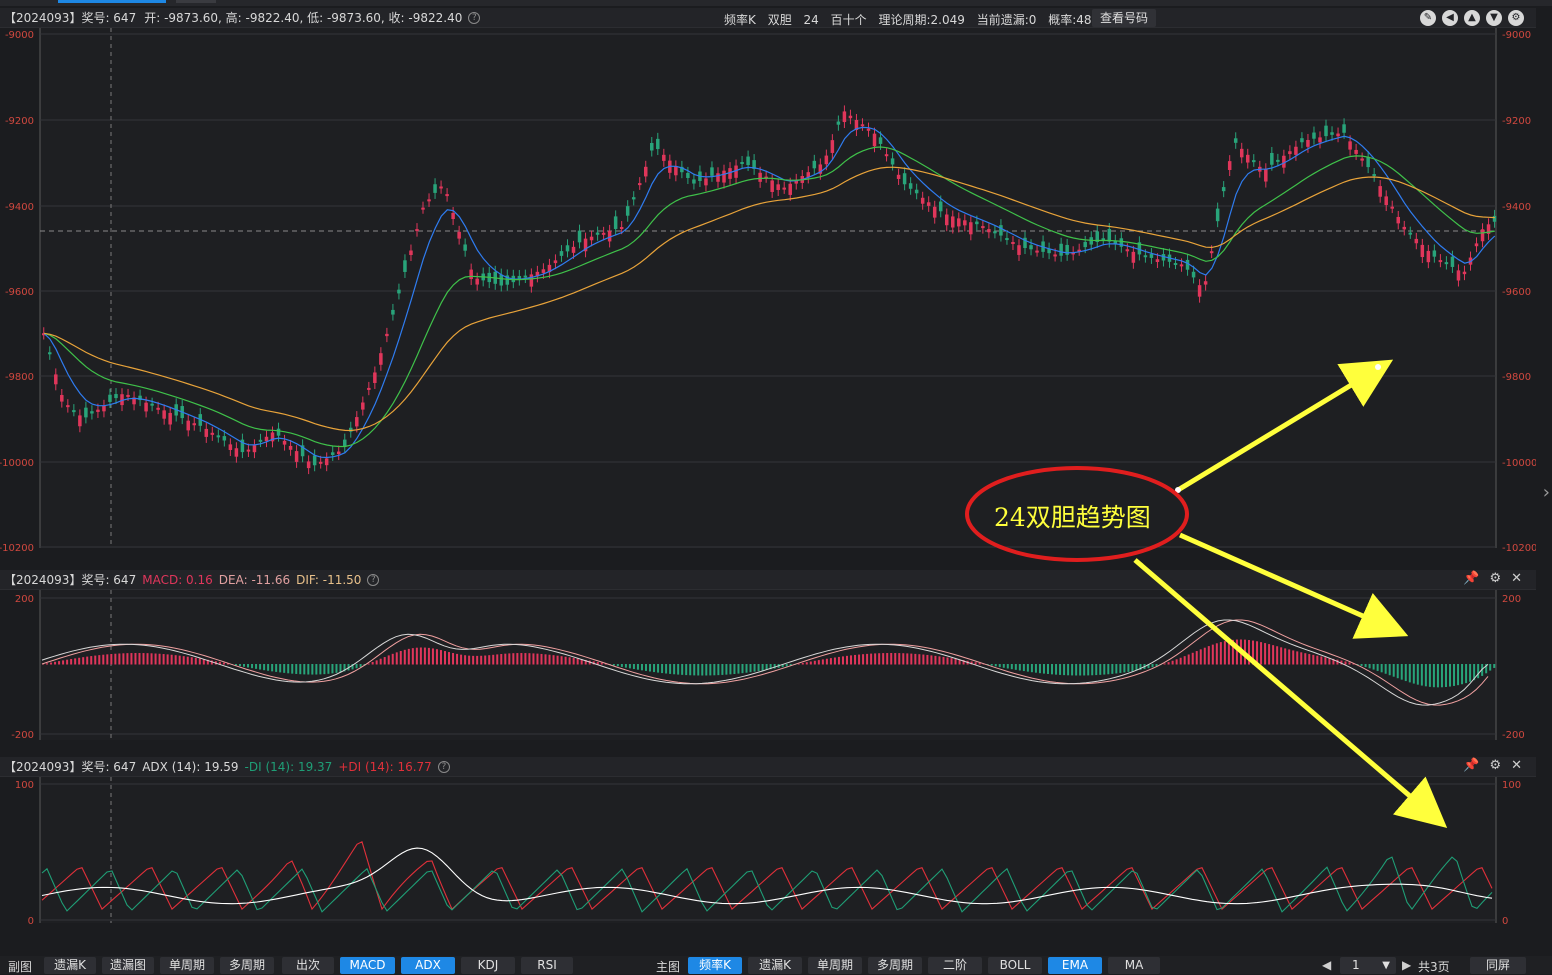  What do you see at coordinates (17, 463) in the screenshot?
I see `y-tick-label-left: -10000` at bounding box center [17, 463].